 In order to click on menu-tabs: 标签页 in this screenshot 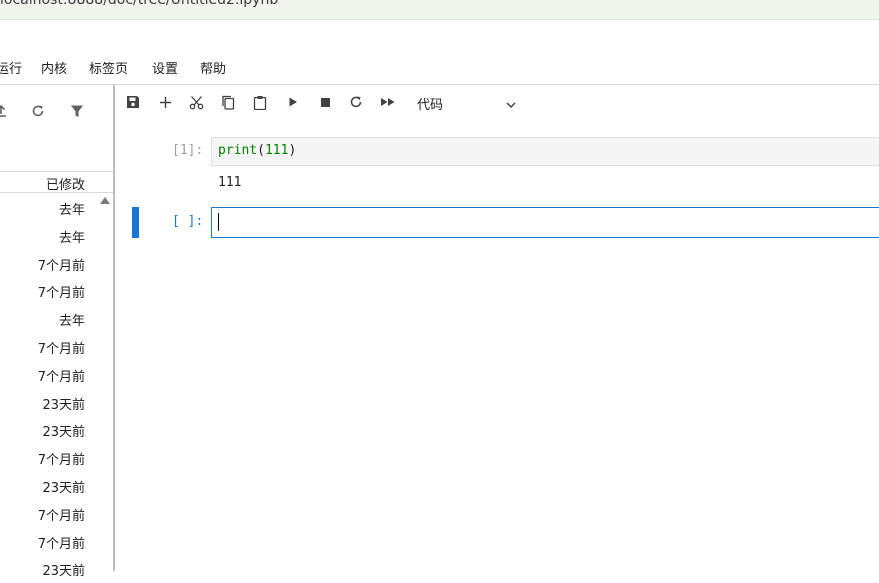, I will do `click(108, 67)`.